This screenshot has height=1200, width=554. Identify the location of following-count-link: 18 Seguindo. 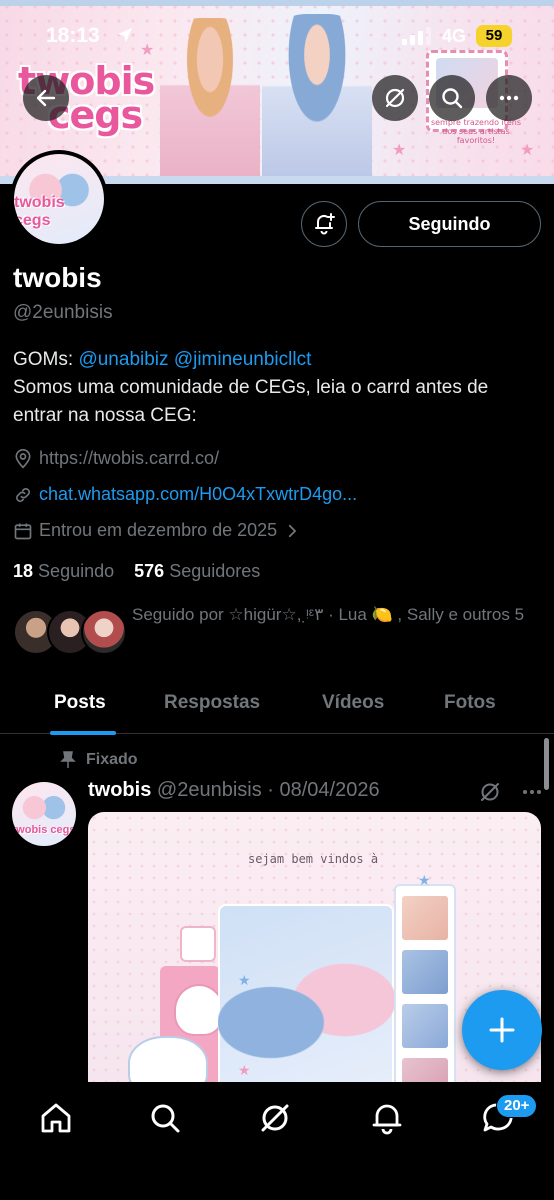
(63, 571).